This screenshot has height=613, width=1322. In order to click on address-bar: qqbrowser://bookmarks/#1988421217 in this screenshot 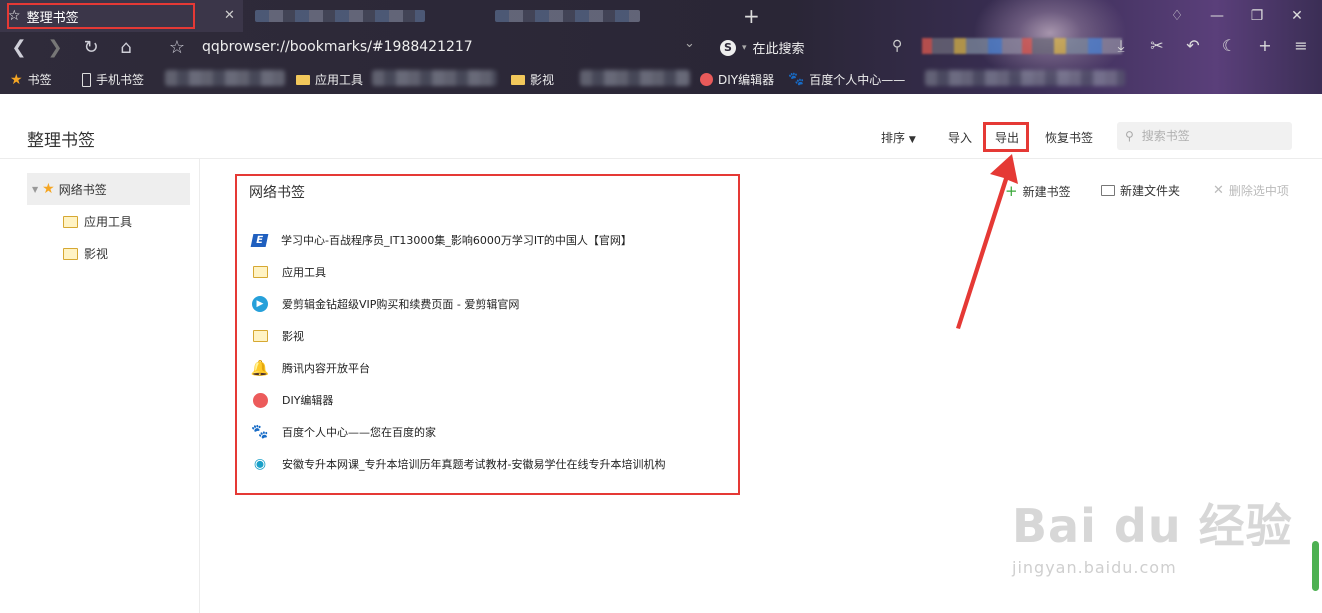, I will do `click(437, 47)`.